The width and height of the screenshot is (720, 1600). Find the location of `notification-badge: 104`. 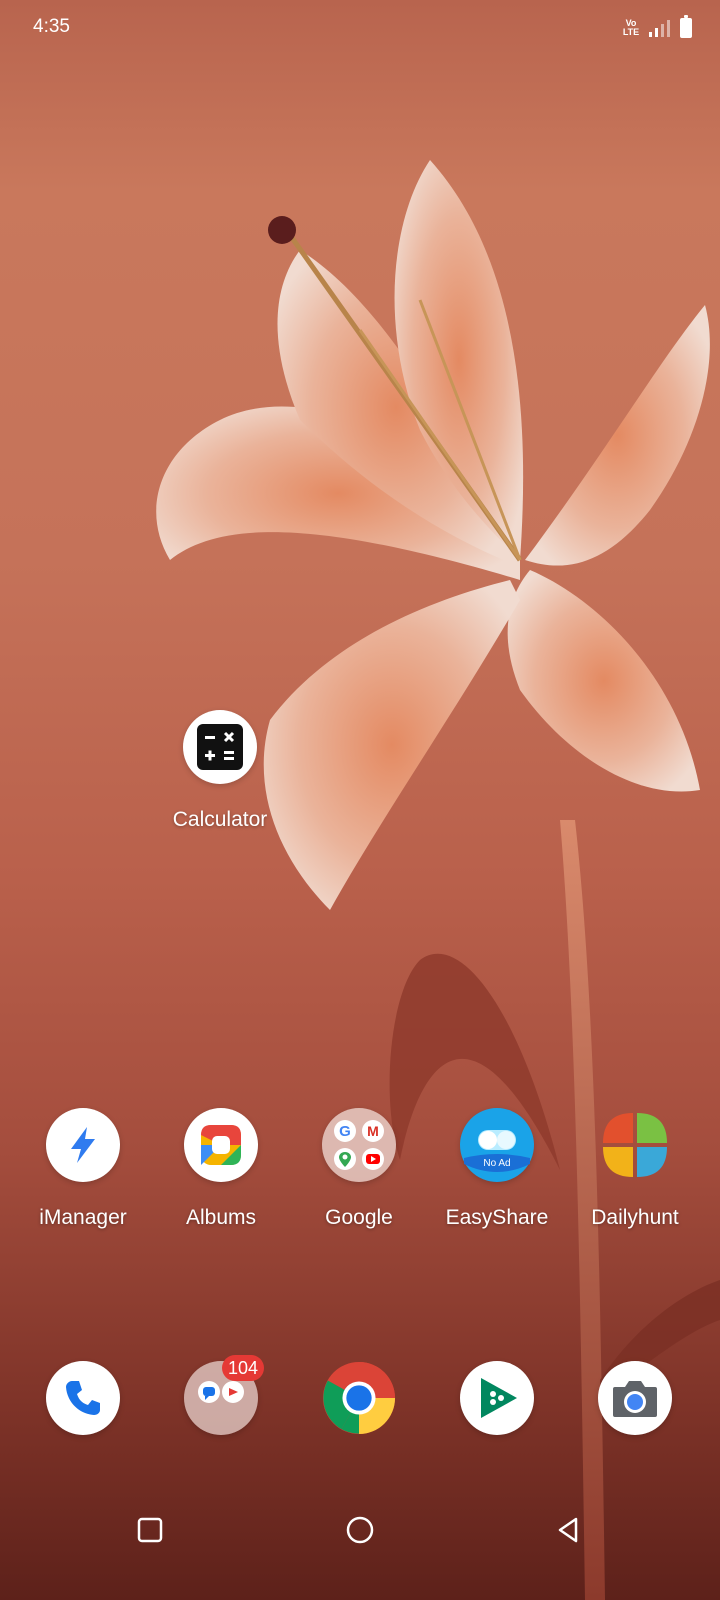

notification-badge: 104 is located at coordinates (242, 1368).